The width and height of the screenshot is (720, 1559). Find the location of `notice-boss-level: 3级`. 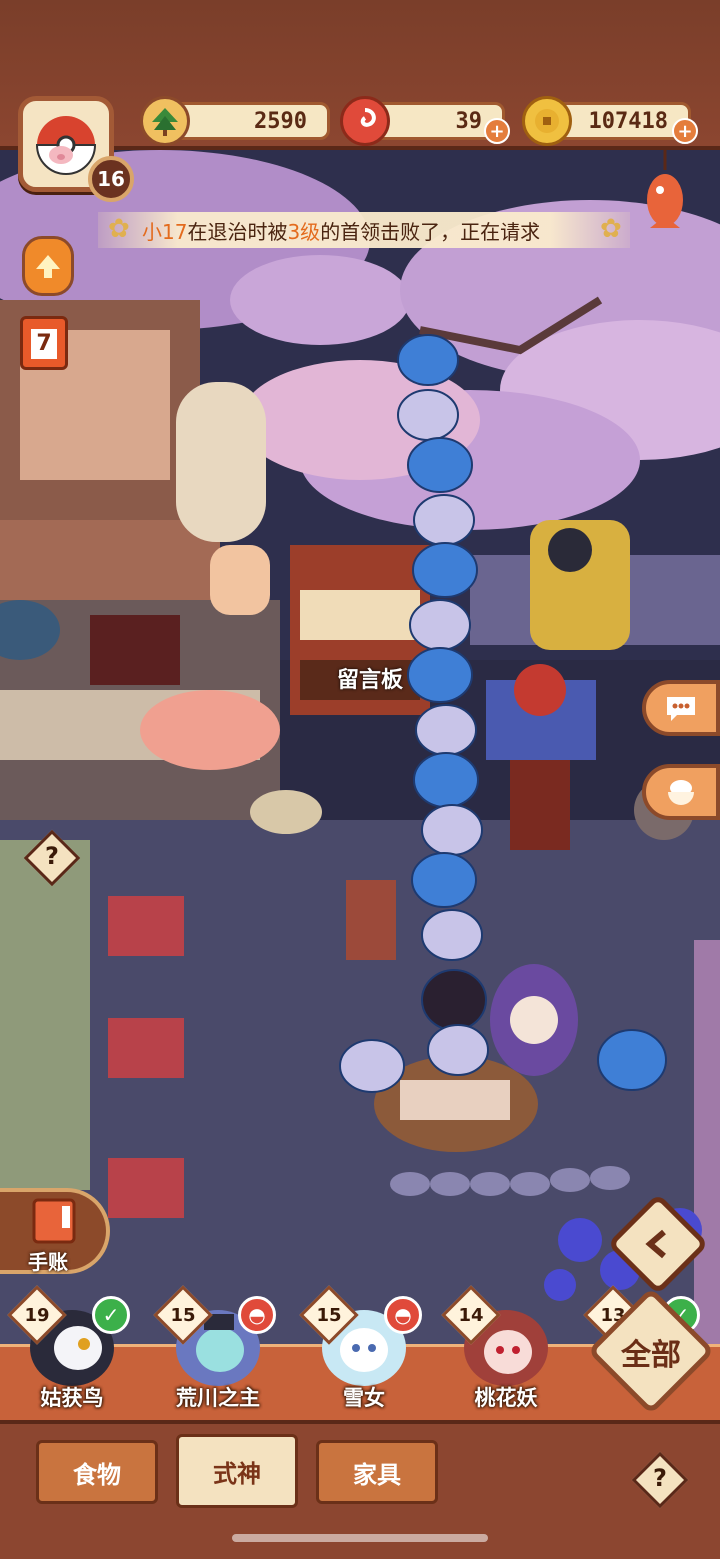

notice-boss-level: 3级 is located at coordinates (304, 231).